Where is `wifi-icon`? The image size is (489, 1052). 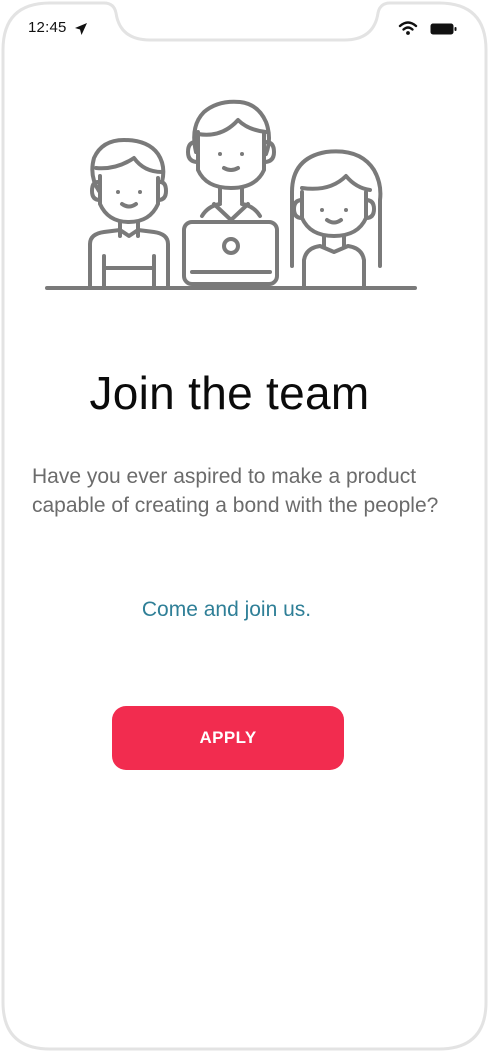 wifi-icon is located at coordinates (408, 28).